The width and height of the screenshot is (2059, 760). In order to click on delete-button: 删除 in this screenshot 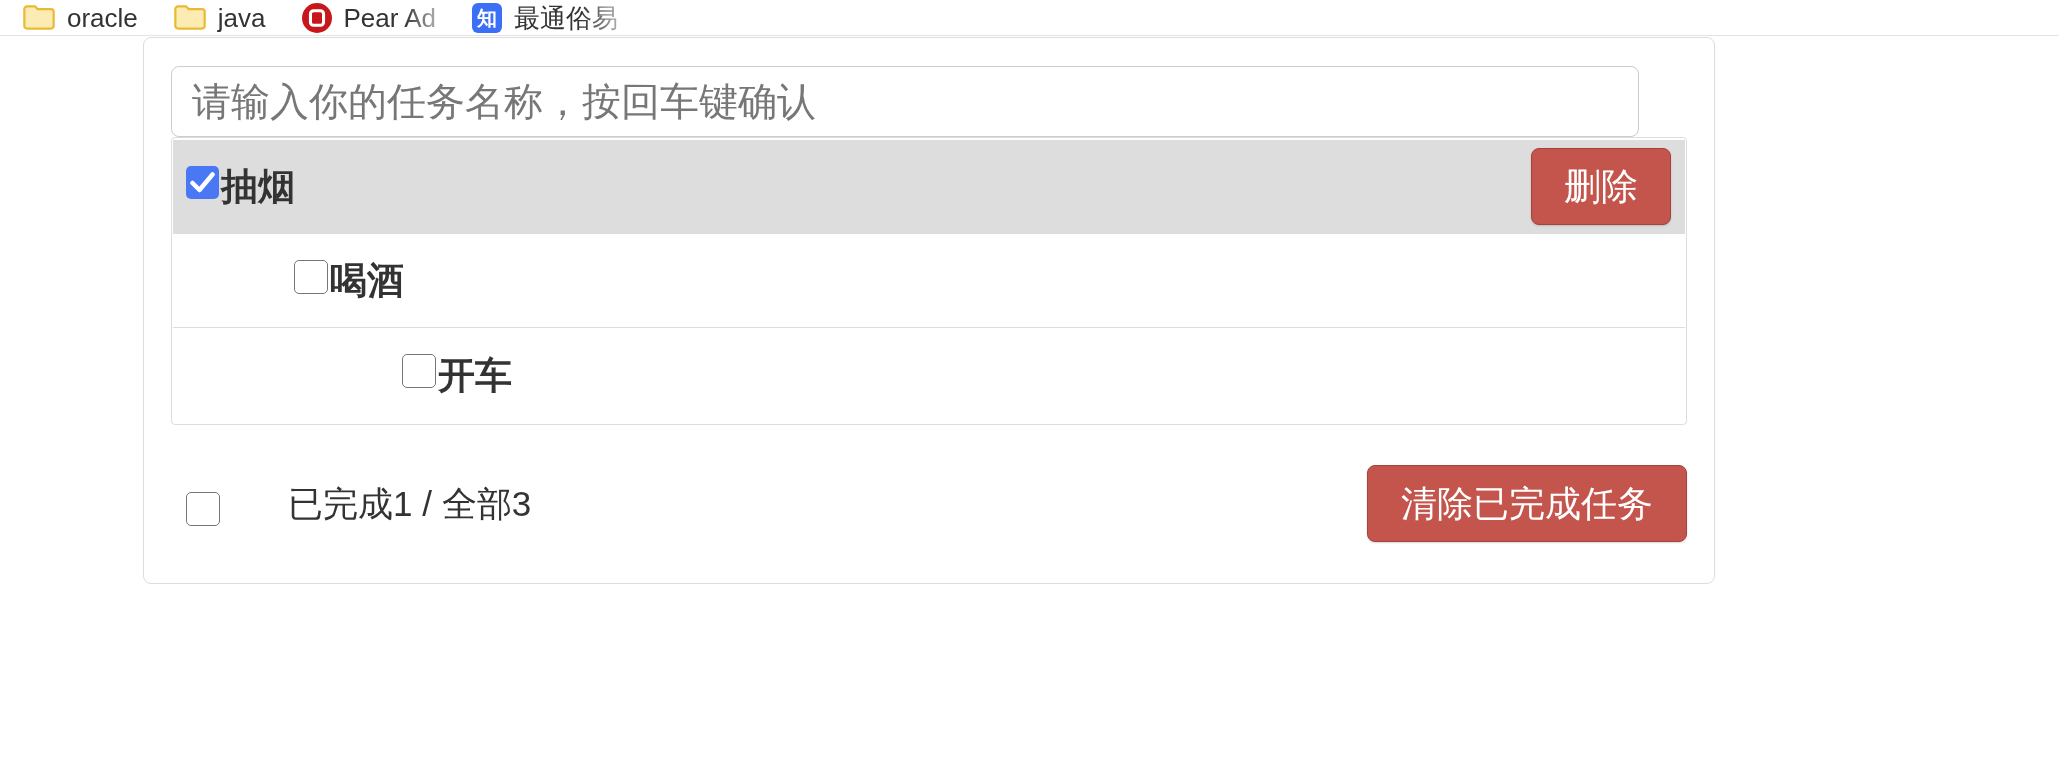, I will do `click(1601, 186)`.